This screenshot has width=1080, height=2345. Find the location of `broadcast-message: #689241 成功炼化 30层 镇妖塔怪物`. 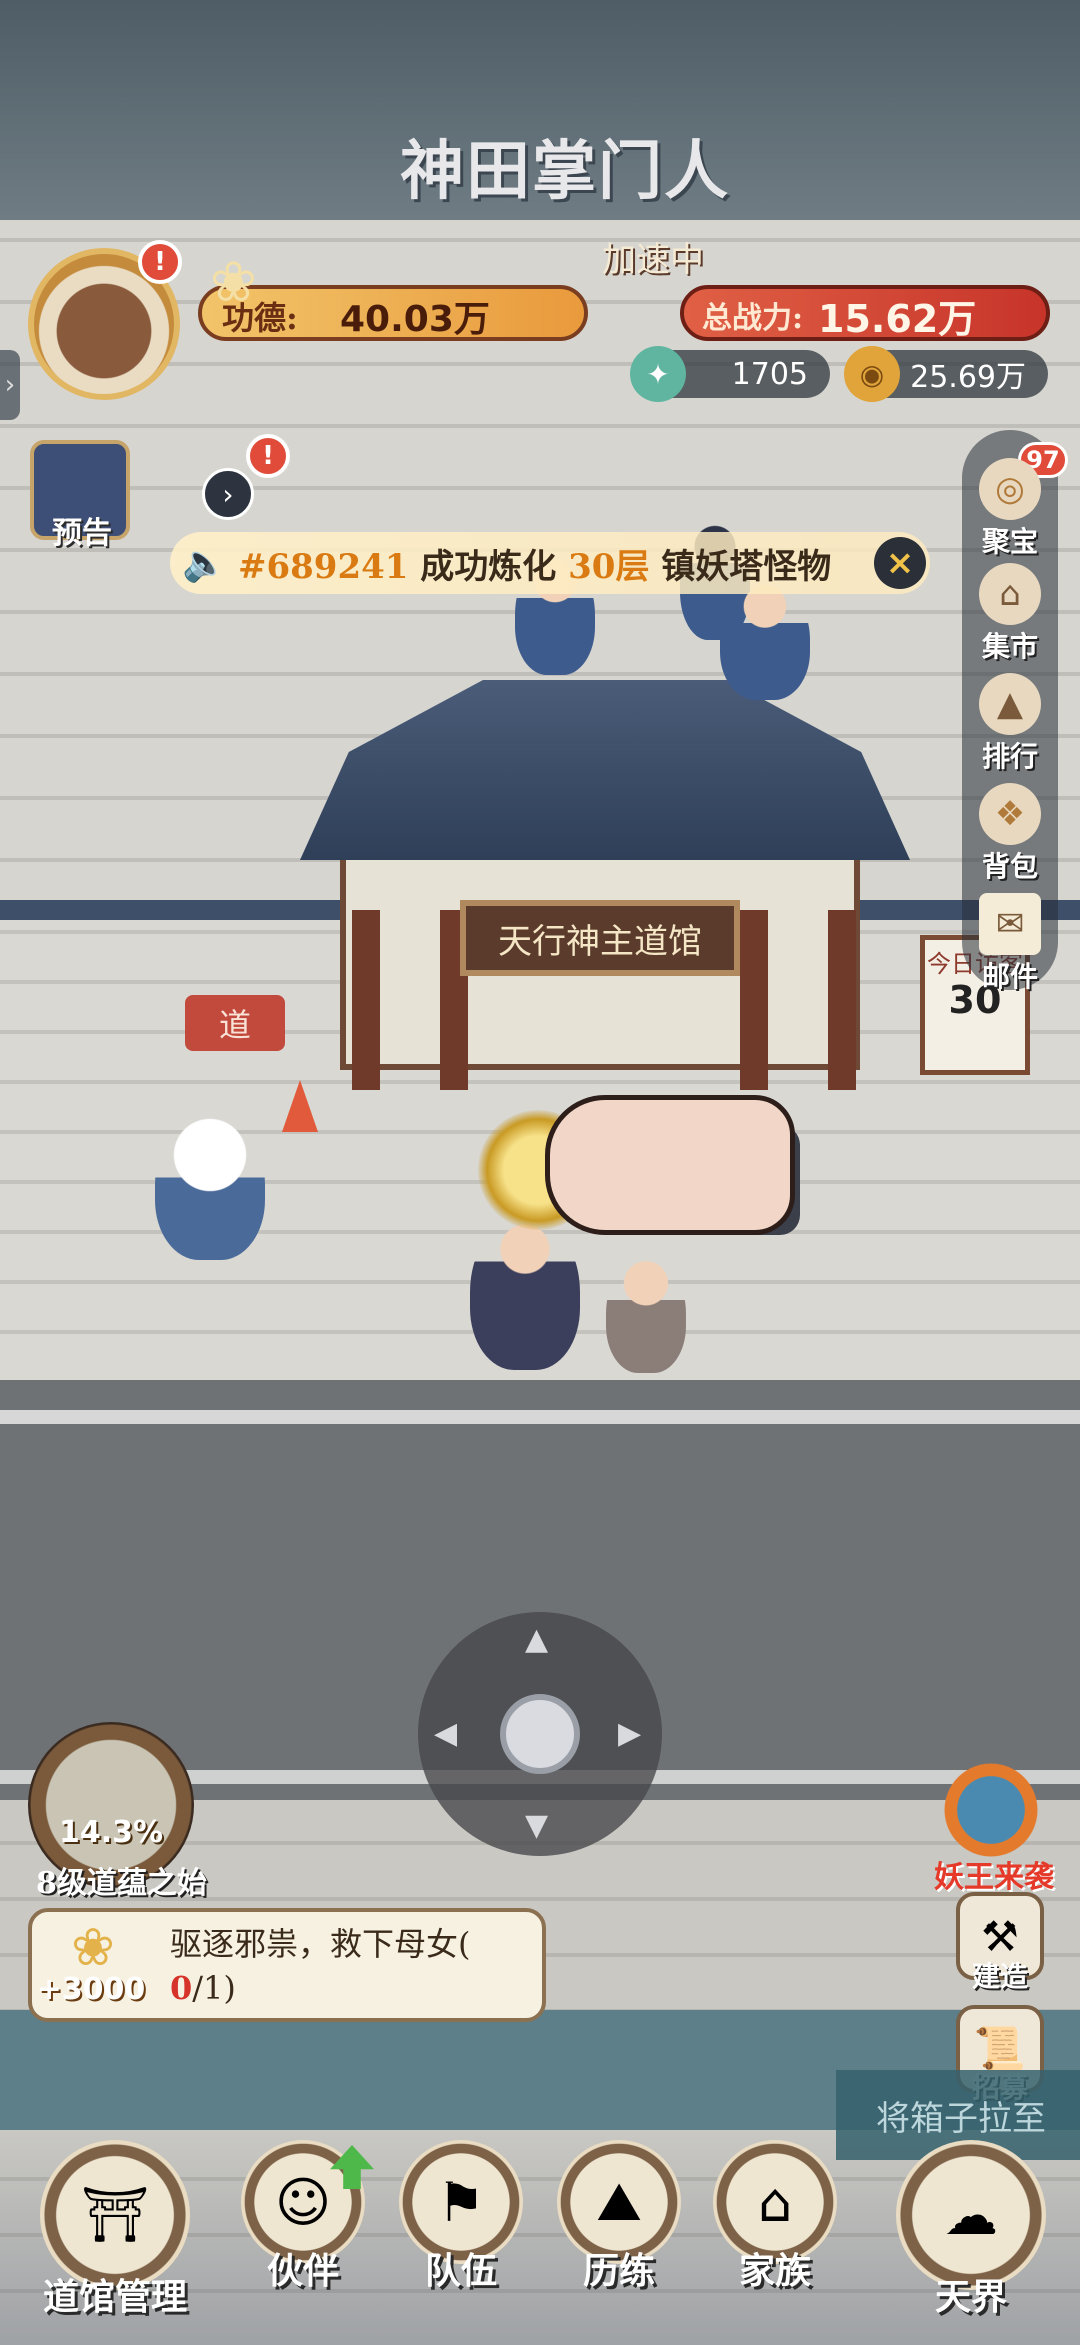

broadcast-message: #689241 成功炼化 30层 镇妖塔怪物 is located at coordinates (535, 566).